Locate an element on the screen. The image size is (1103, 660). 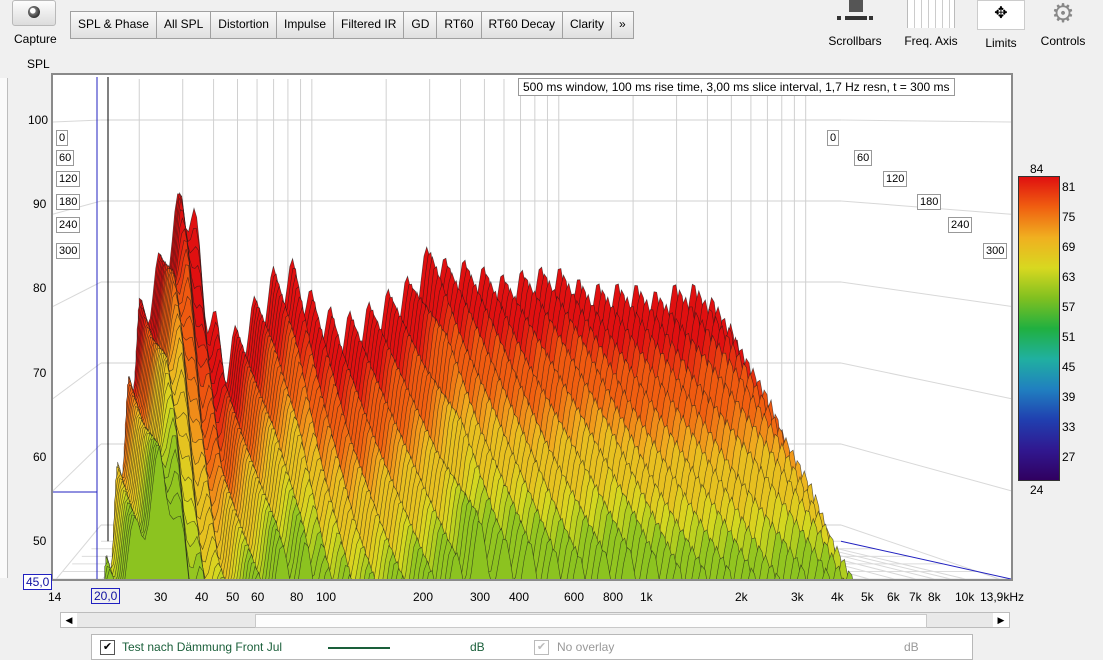
x-tick-label: 8k is located at coordinates (934, 597).